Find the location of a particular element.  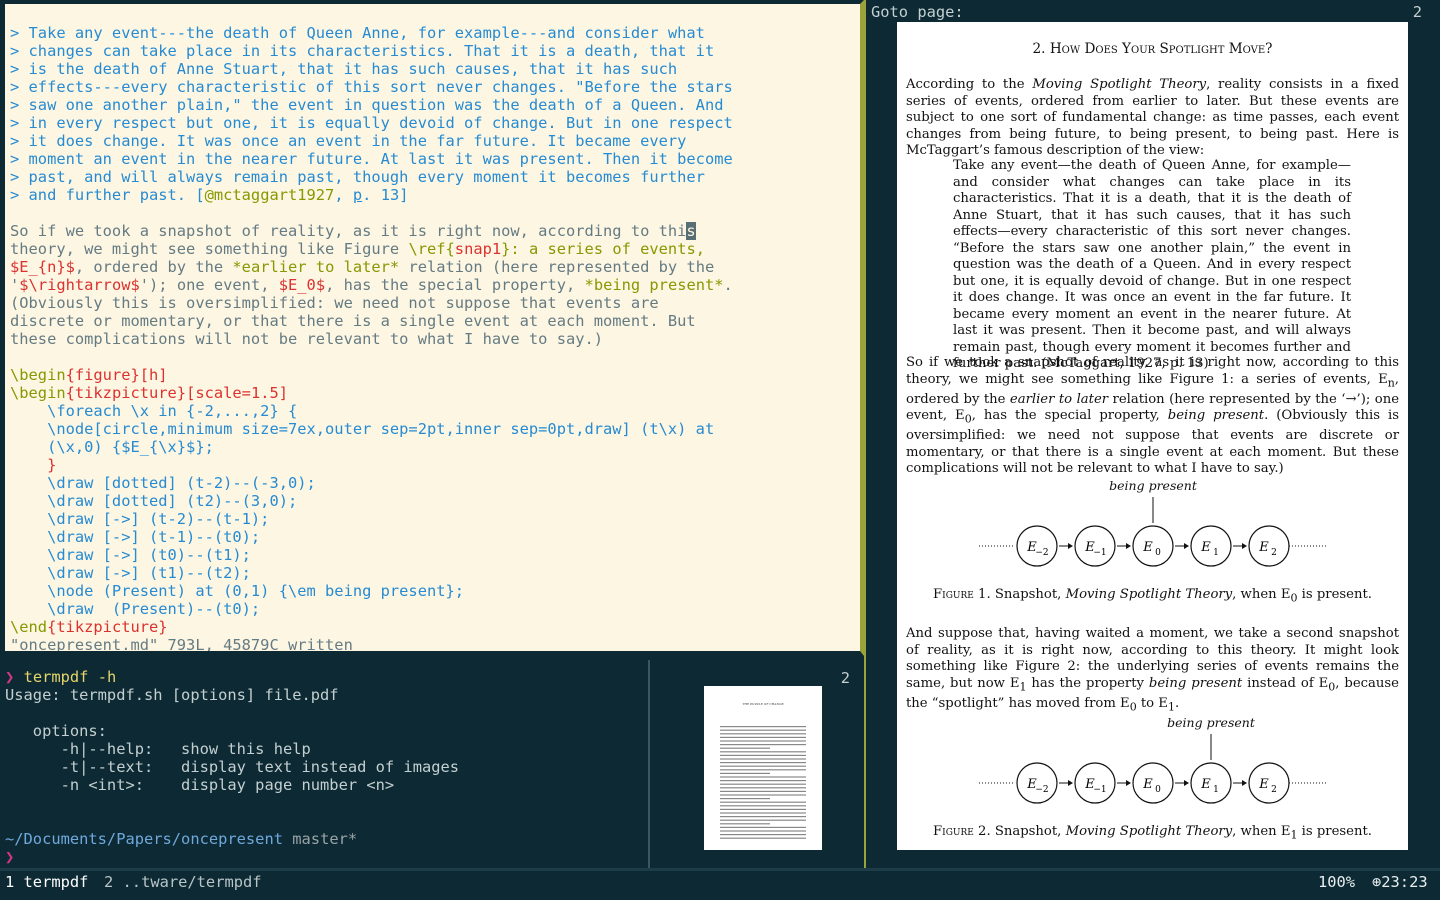

editor-line: } is located at coordinates (33, 465).